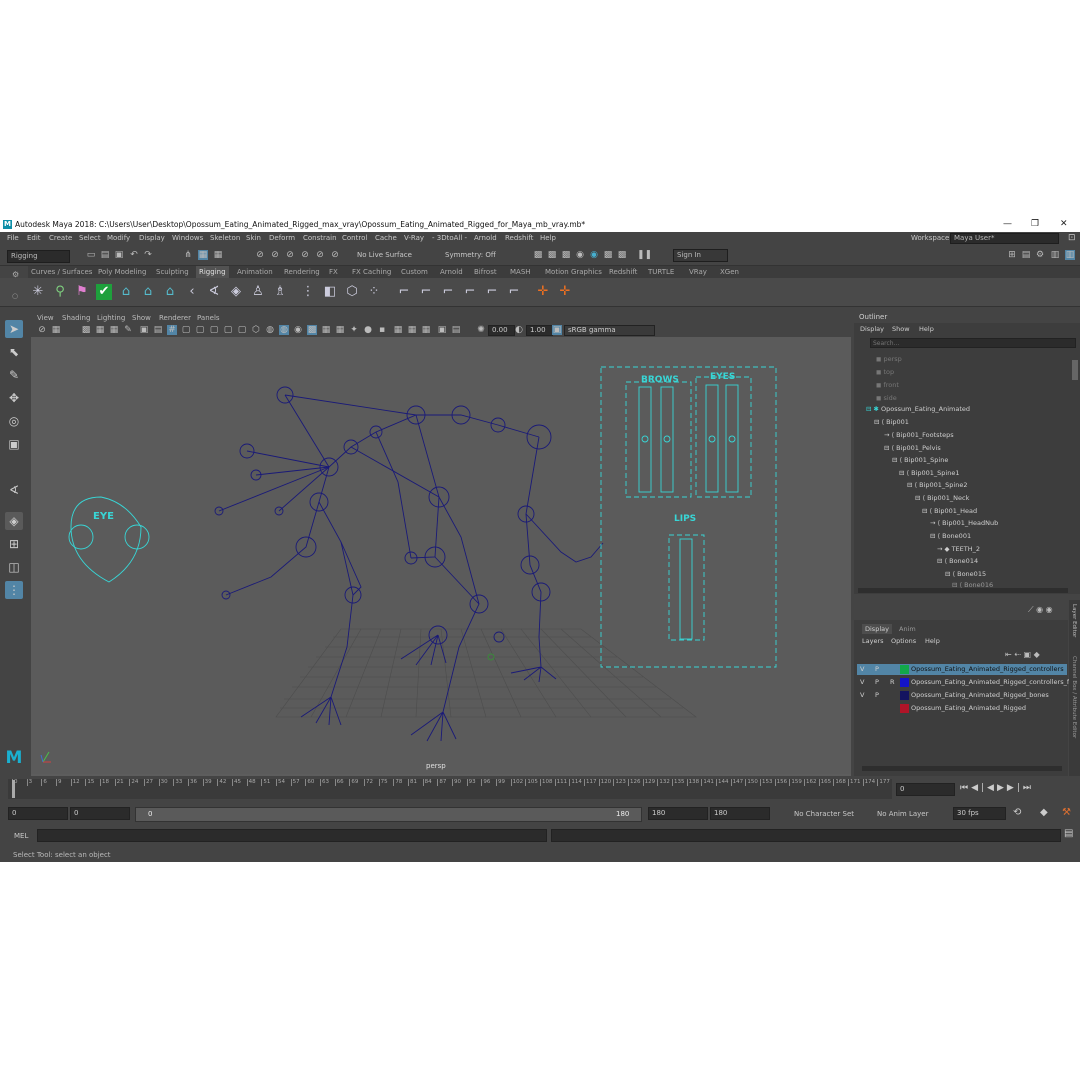  Describe the element at coordinates (21, 836) in the screenshot. I see `command-language-label: MEL` at that location.